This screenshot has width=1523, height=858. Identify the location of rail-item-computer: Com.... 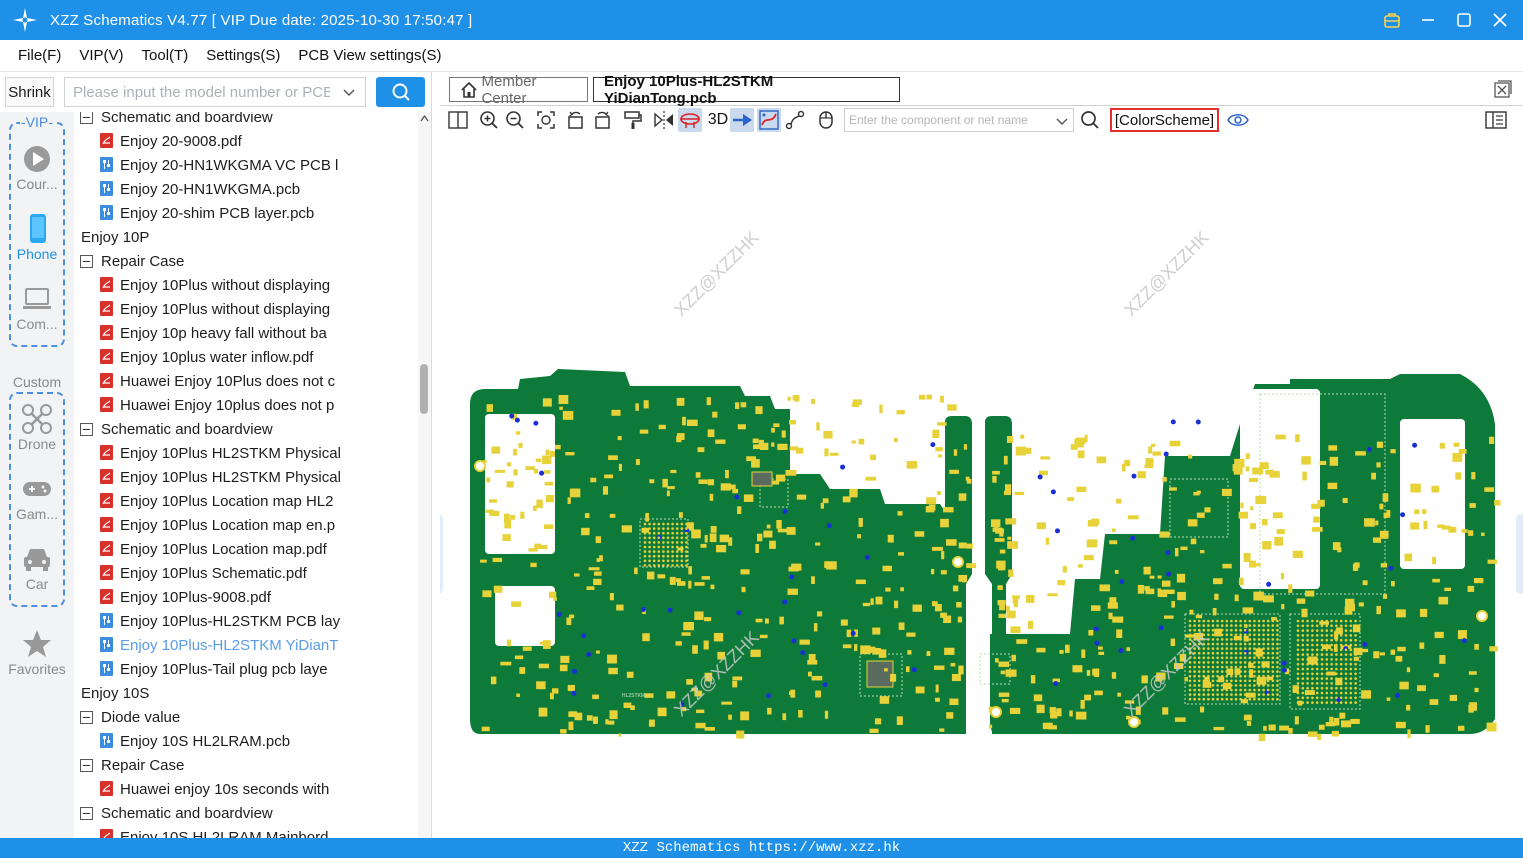
(37, 307).